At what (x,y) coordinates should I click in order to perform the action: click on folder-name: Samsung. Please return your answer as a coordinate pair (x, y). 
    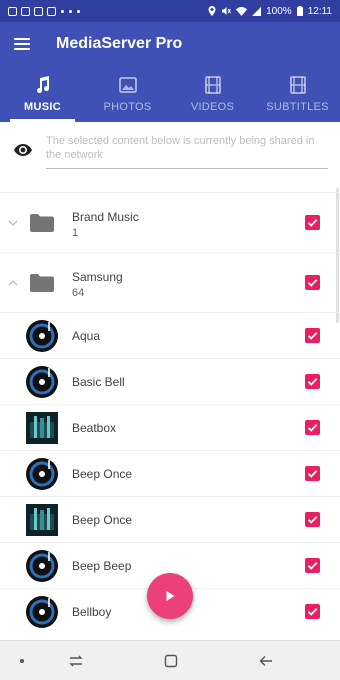
    Looking at the image, I should click on (97, 277).